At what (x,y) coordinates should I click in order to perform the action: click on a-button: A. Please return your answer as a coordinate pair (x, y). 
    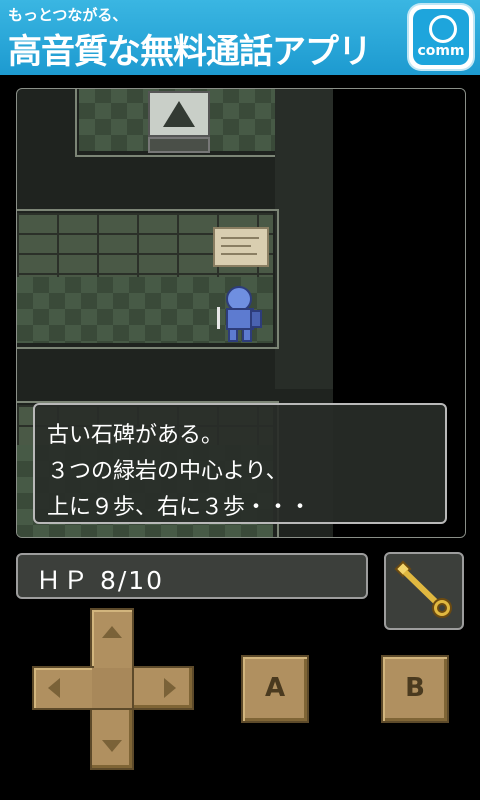
    Looking at the image, I should click on (275, 689).